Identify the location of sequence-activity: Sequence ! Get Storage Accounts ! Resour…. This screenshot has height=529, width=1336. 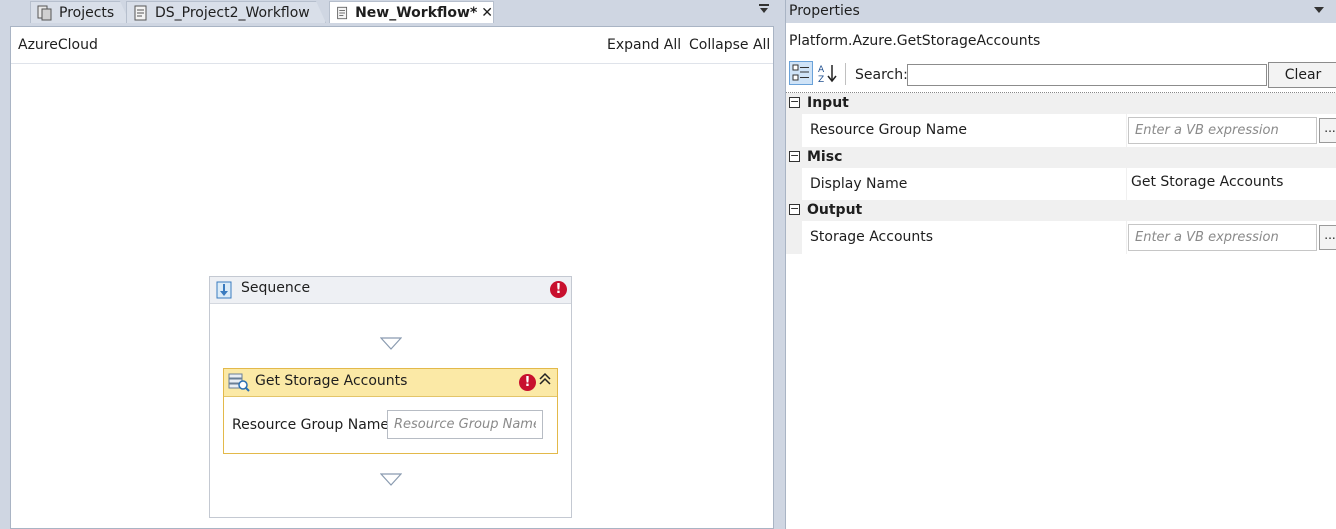
(390, 397).